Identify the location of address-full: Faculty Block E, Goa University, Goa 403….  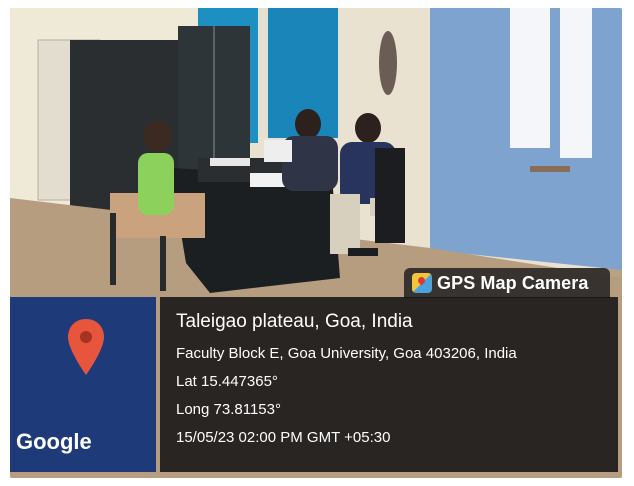
(346, 353).